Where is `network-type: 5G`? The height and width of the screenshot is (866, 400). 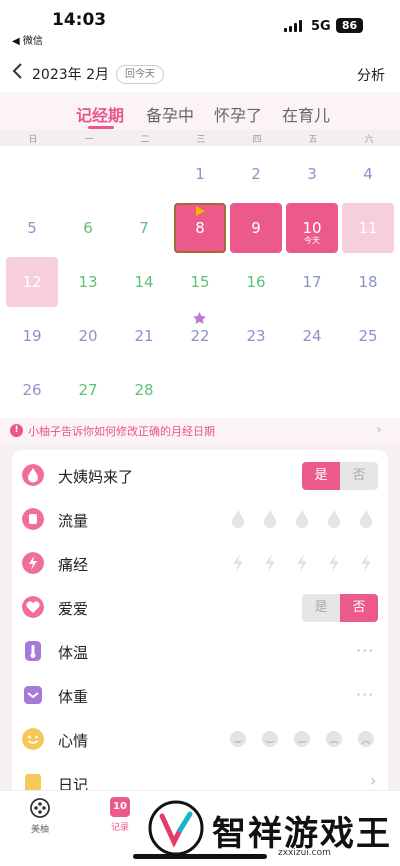
network-type: 5G is located at coordinates (321, 26).